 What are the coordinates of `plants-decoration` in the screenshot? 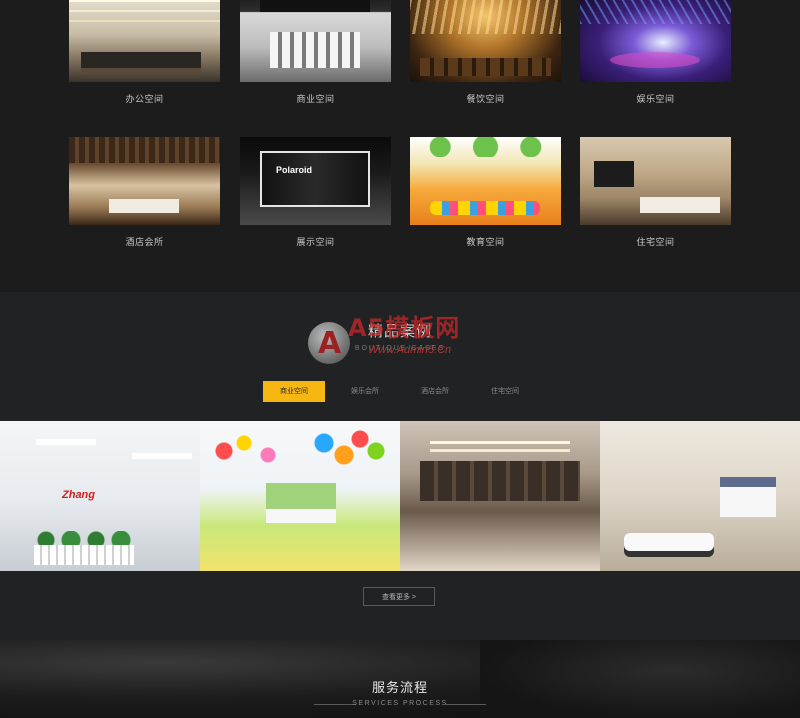 It's located at (86, 540).